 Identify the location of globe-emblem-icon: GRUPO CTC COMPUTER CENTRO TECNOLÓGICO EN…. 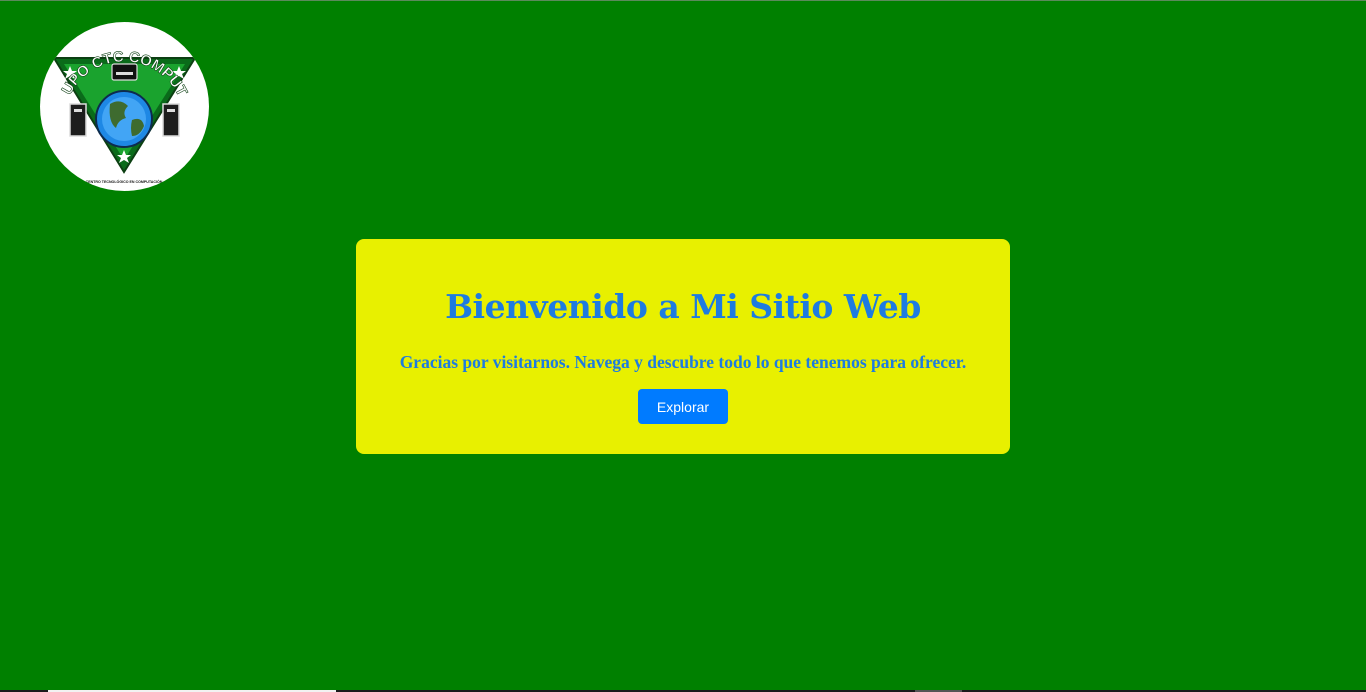
(118, 103).